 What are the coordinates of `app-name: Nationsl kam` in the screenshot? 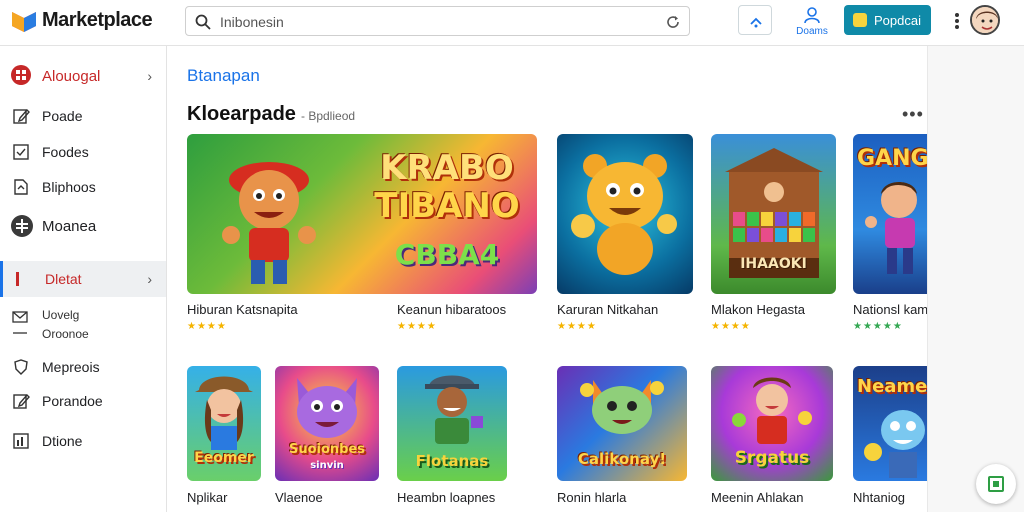 It's located at (890, 309).